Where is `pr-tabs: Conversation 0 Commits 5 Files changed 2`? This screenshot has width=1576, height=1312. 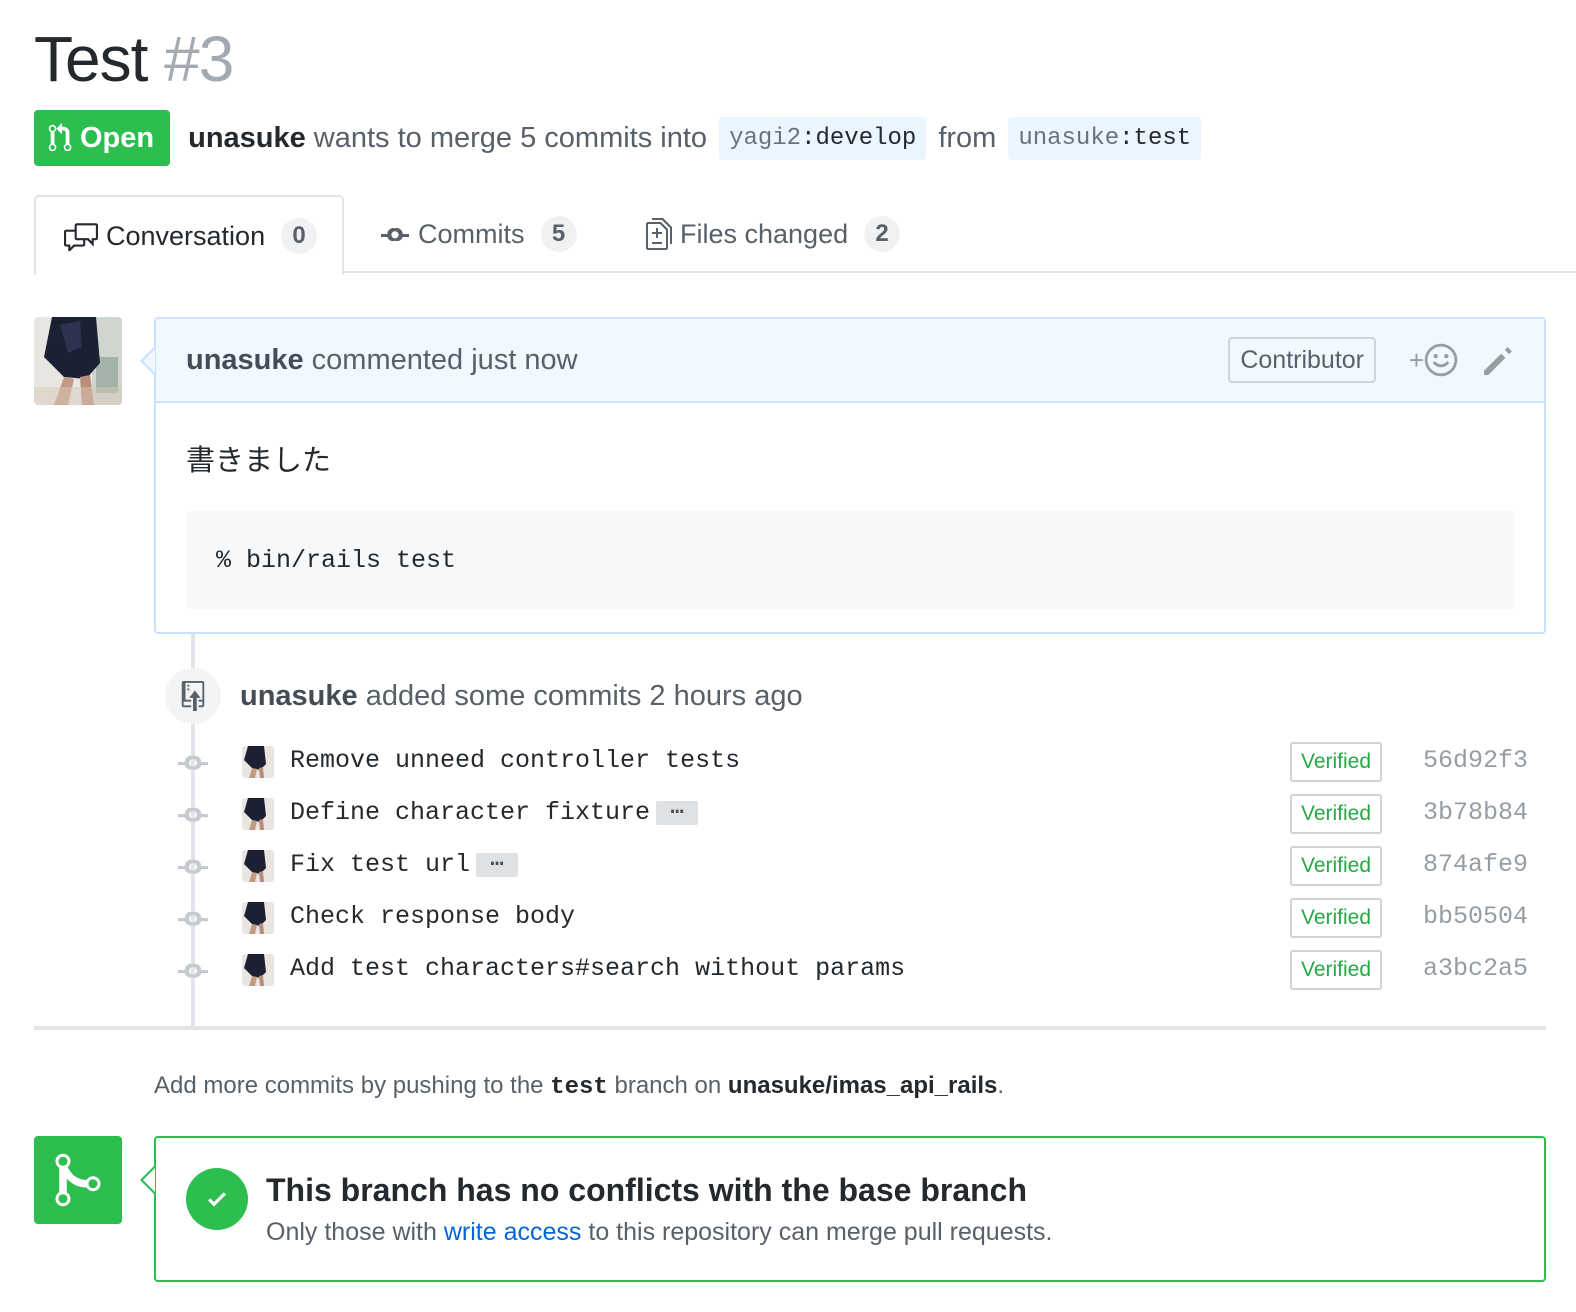 pr-tabs: Conversation 0 Commits 5 Files changed 2 is located at coordinates (805, 235).